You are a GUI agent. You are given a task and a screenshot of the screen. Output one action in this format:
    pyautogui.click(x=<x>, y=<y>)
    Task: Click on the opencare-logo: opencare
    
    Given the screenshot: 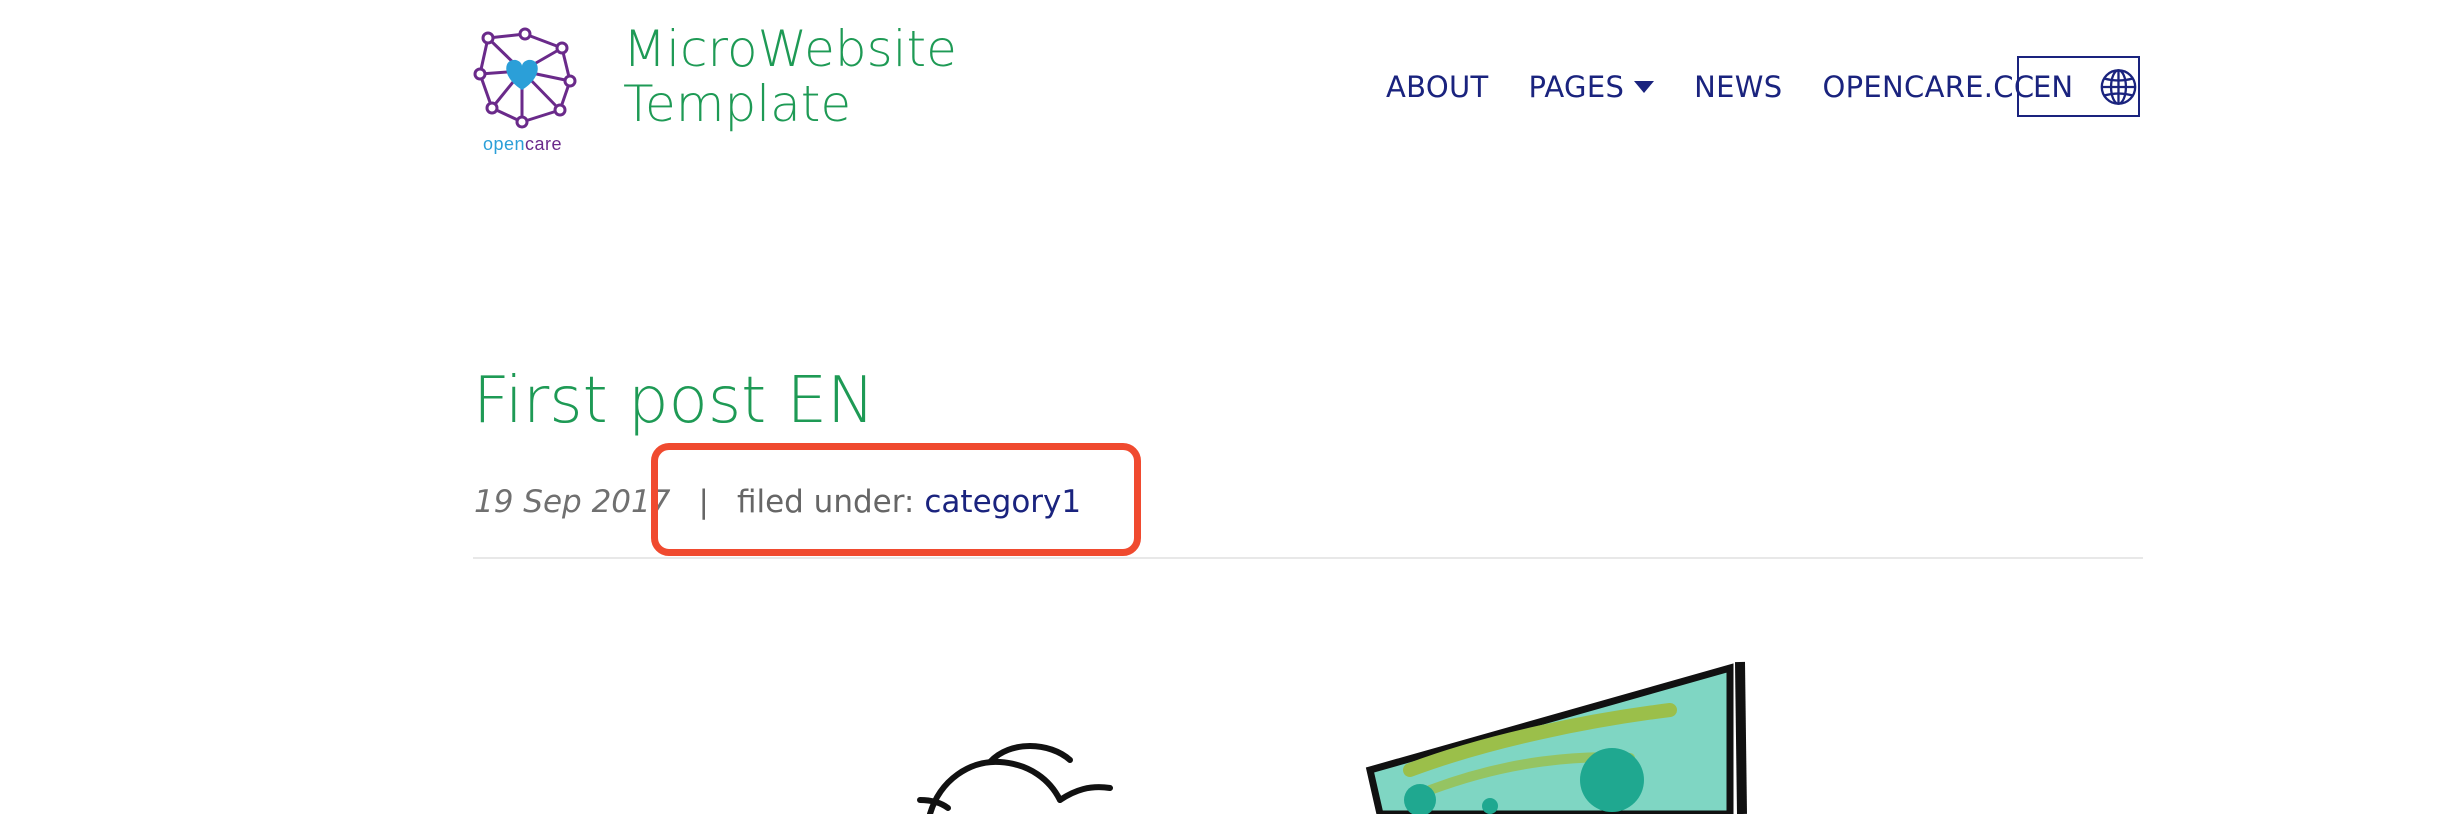 What is the action you would take?
    pyautogui.click(x=525, y=93)
    